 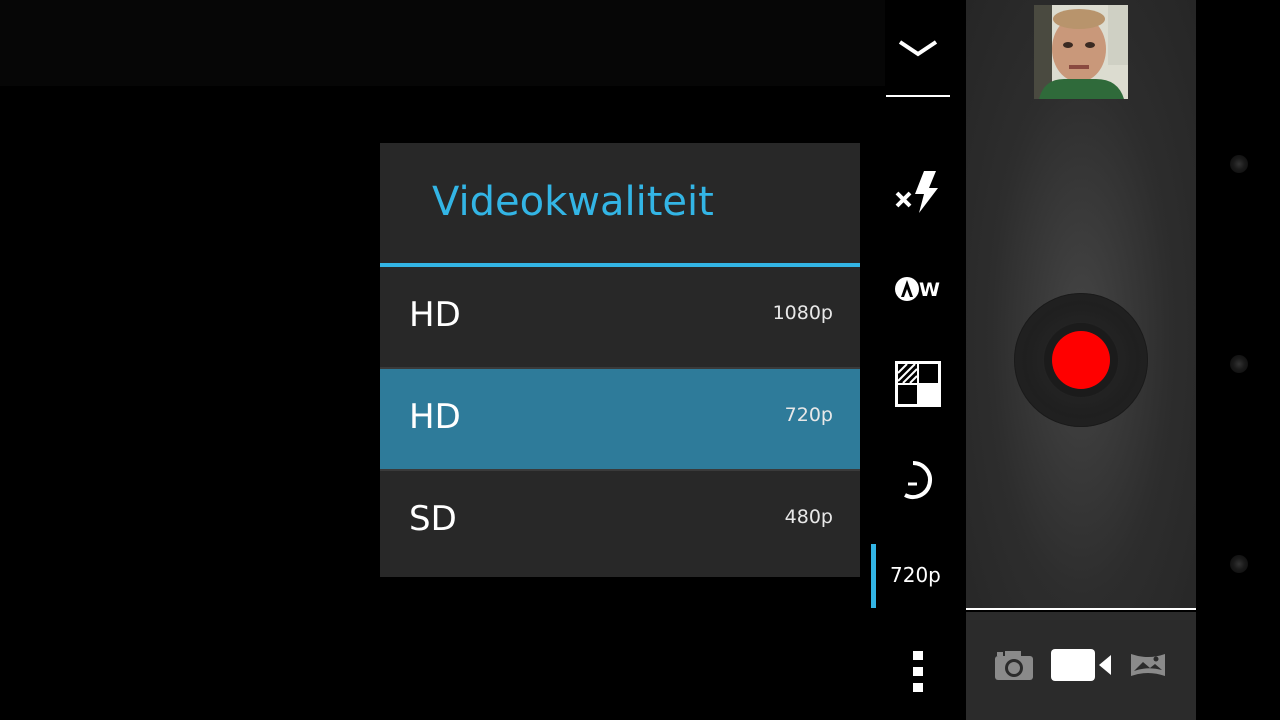 I want to click on photo-mode-button, so click(x=1014, y=665).